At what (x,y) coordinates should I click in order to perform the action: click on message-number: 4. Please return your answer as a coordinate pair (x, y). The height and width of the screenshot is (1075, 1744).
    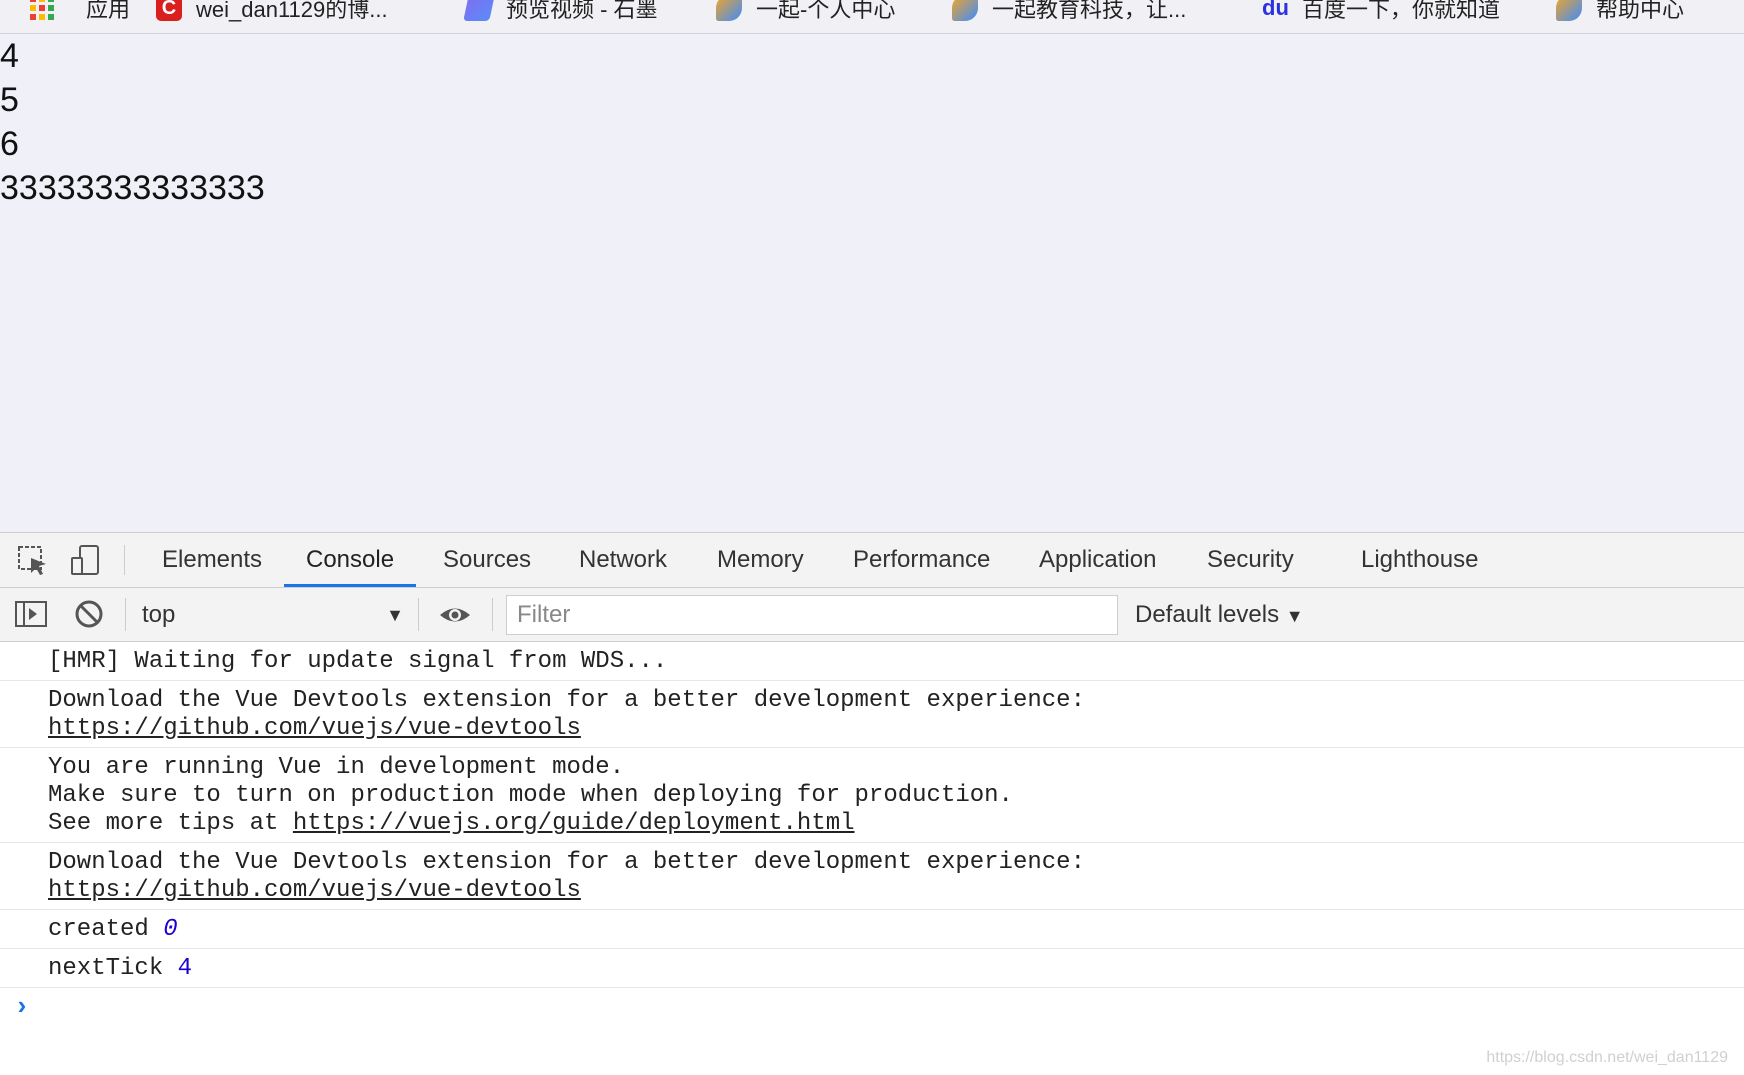
    Looking at the image, I should click on (185, 968).